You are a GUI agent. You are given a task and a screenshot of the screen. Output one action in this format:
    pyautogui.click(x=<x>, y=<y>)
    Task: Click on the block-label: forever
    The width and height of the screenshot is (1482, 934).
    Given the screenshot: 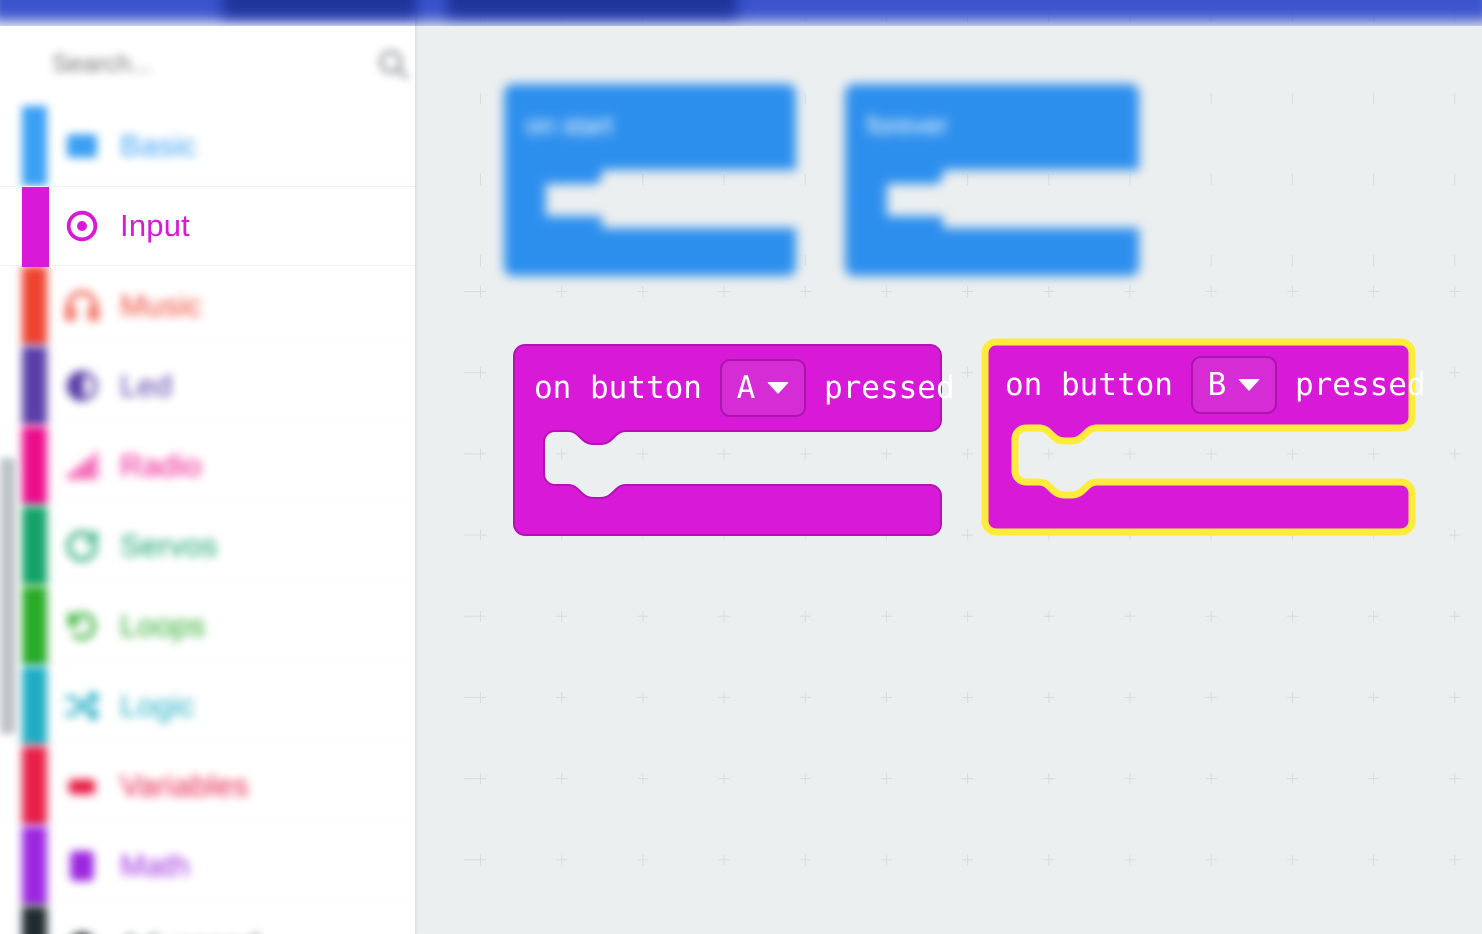 What is the action you would take?
    pyautogui.click(x=907, y=125)
    